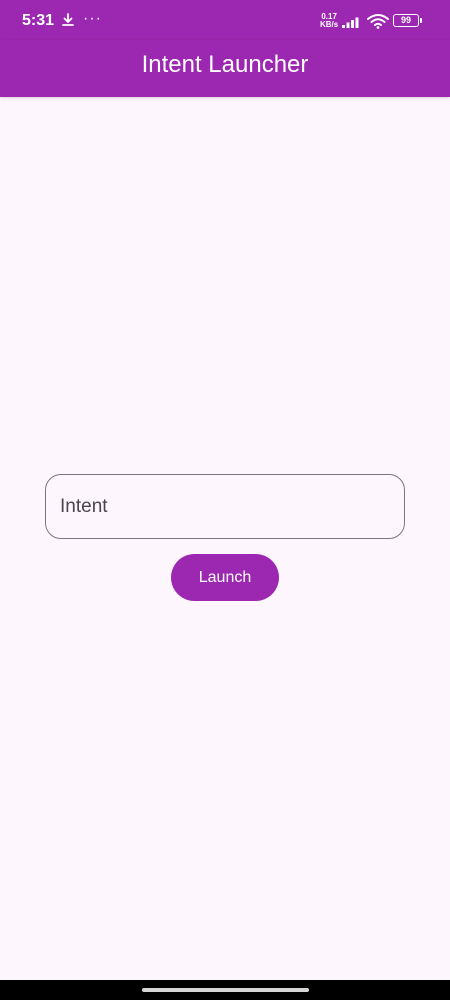 This screenshot has height=1000, width=450. Describe the element at coordinates (329, 24) in the screenshot. I see `network-speed-unit: KB/s` at that location.